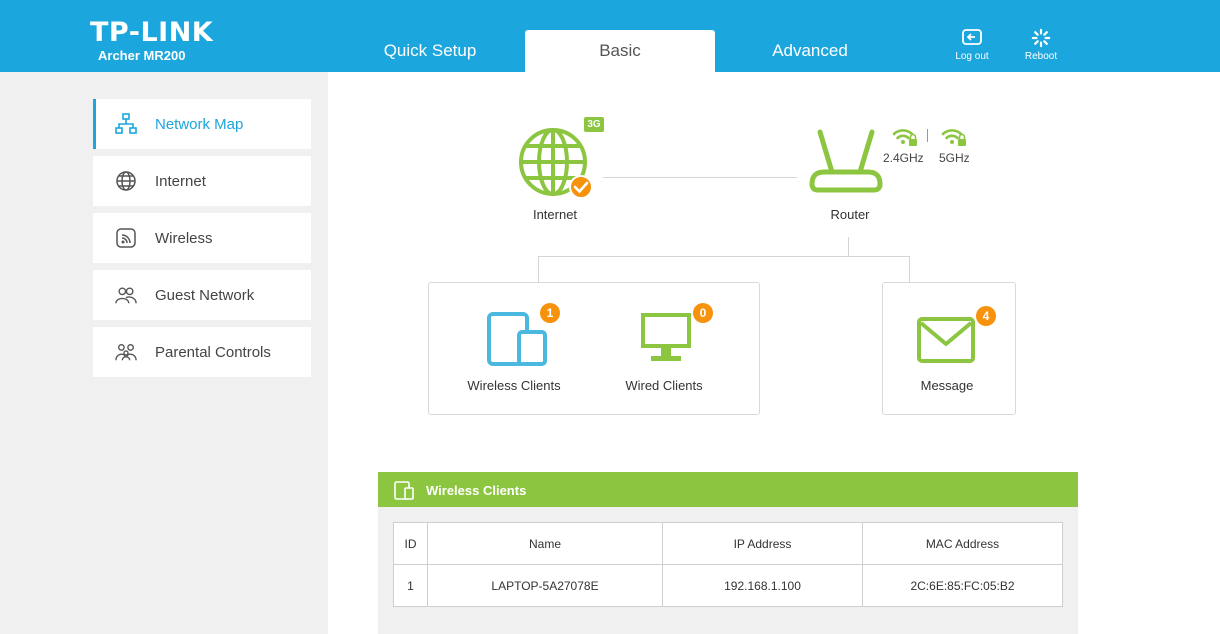 This screenshot has height=634, width=1220. I want to click on internet-globe-icon, so click(555, 163).